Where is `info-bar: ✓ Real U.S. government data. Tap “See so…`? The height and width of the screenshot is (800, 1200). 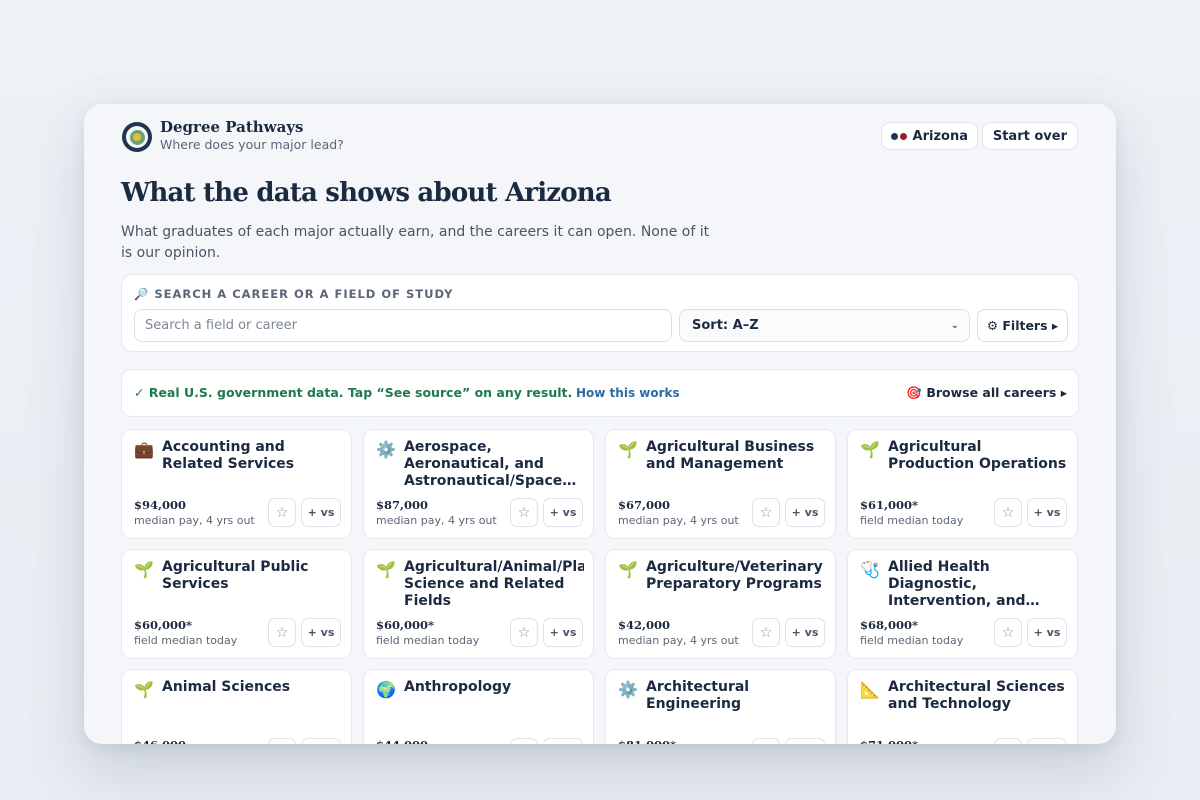
info-bar: ✓ Real U.S. government data. Tap “See so… is located at coordinates (600, 393).